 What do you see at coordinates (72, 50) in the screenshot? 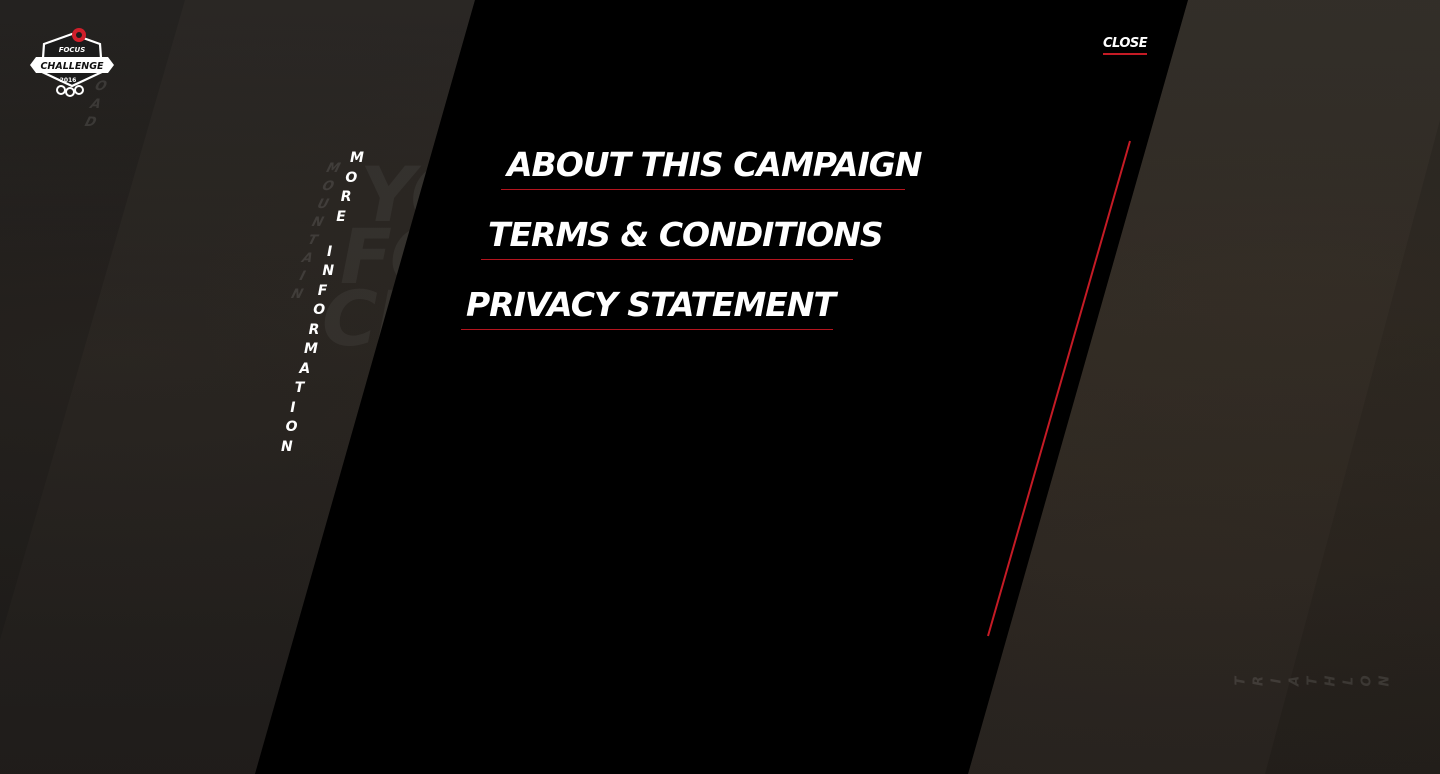
I see `logo-brand-text: FOCUS` at bounding box center [72, 50].